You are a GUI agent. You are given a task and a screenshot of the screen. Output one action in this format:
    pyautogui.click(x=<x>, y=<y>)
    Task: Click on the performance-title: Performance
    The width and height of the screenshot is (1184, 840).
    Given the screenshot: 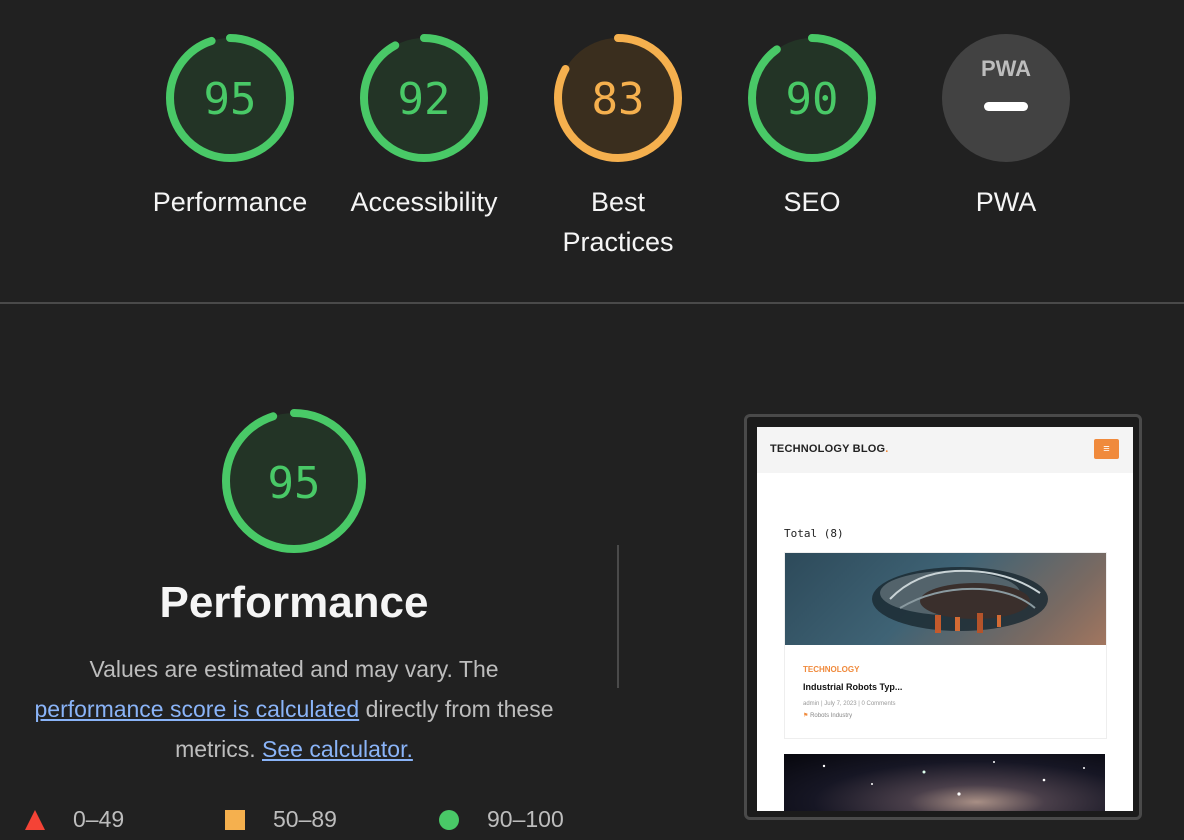 What is the action you would take?
    pyautogui.click(x=294, y=602)
    